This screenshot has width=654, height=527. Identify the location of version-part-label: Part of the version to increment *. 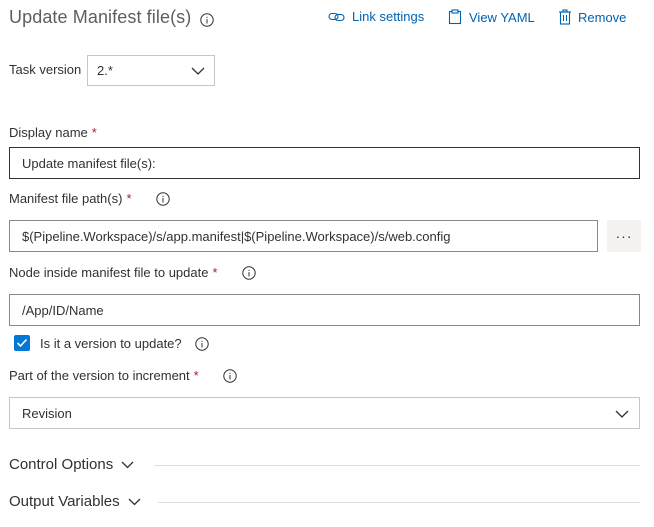
(123, 375).